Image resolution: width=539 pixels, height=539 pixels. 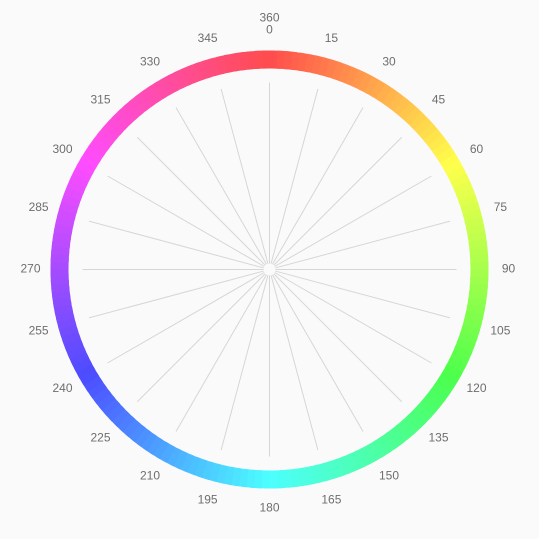 What do you see at coordinates (62, 388) in the screenshot?
I see `degree-label-240: 240` at bounding box center [62, 388].